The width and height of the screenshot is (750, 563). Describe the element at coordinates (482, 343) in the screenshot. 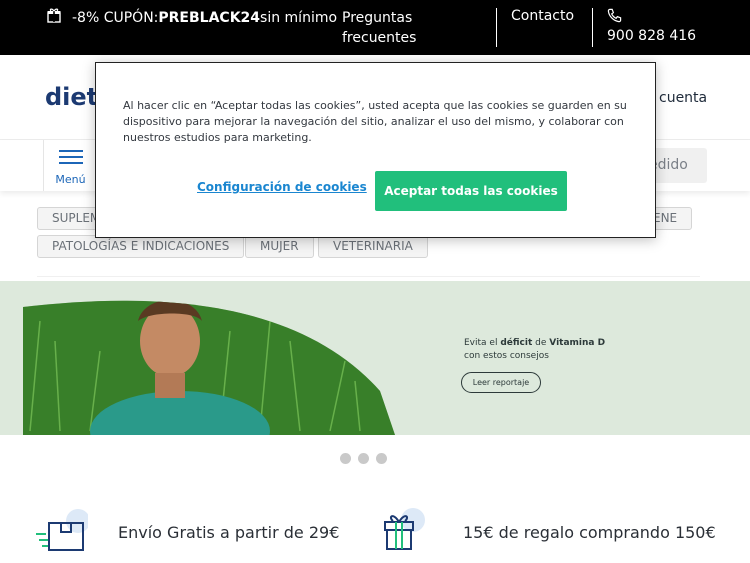

I see `banner-text-part: Evita el` at that location.